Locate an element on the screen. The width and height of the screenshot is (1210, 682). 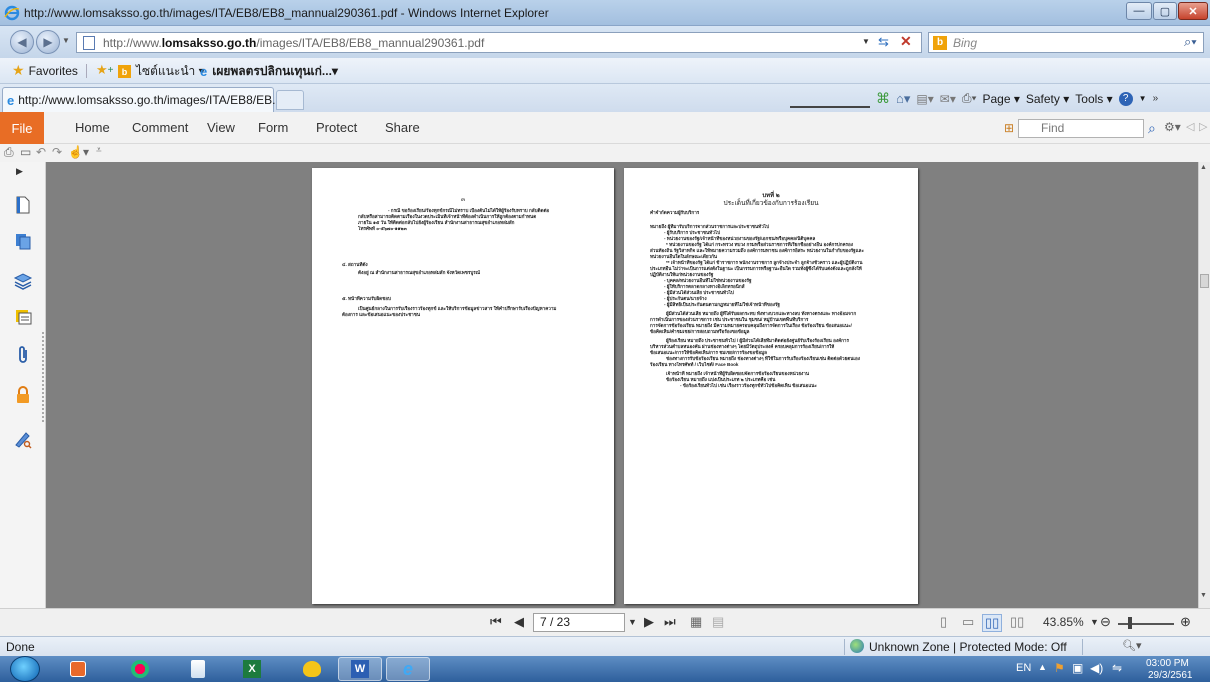
find-search-icon: ⌕ is located at coordinates (1152, 128).